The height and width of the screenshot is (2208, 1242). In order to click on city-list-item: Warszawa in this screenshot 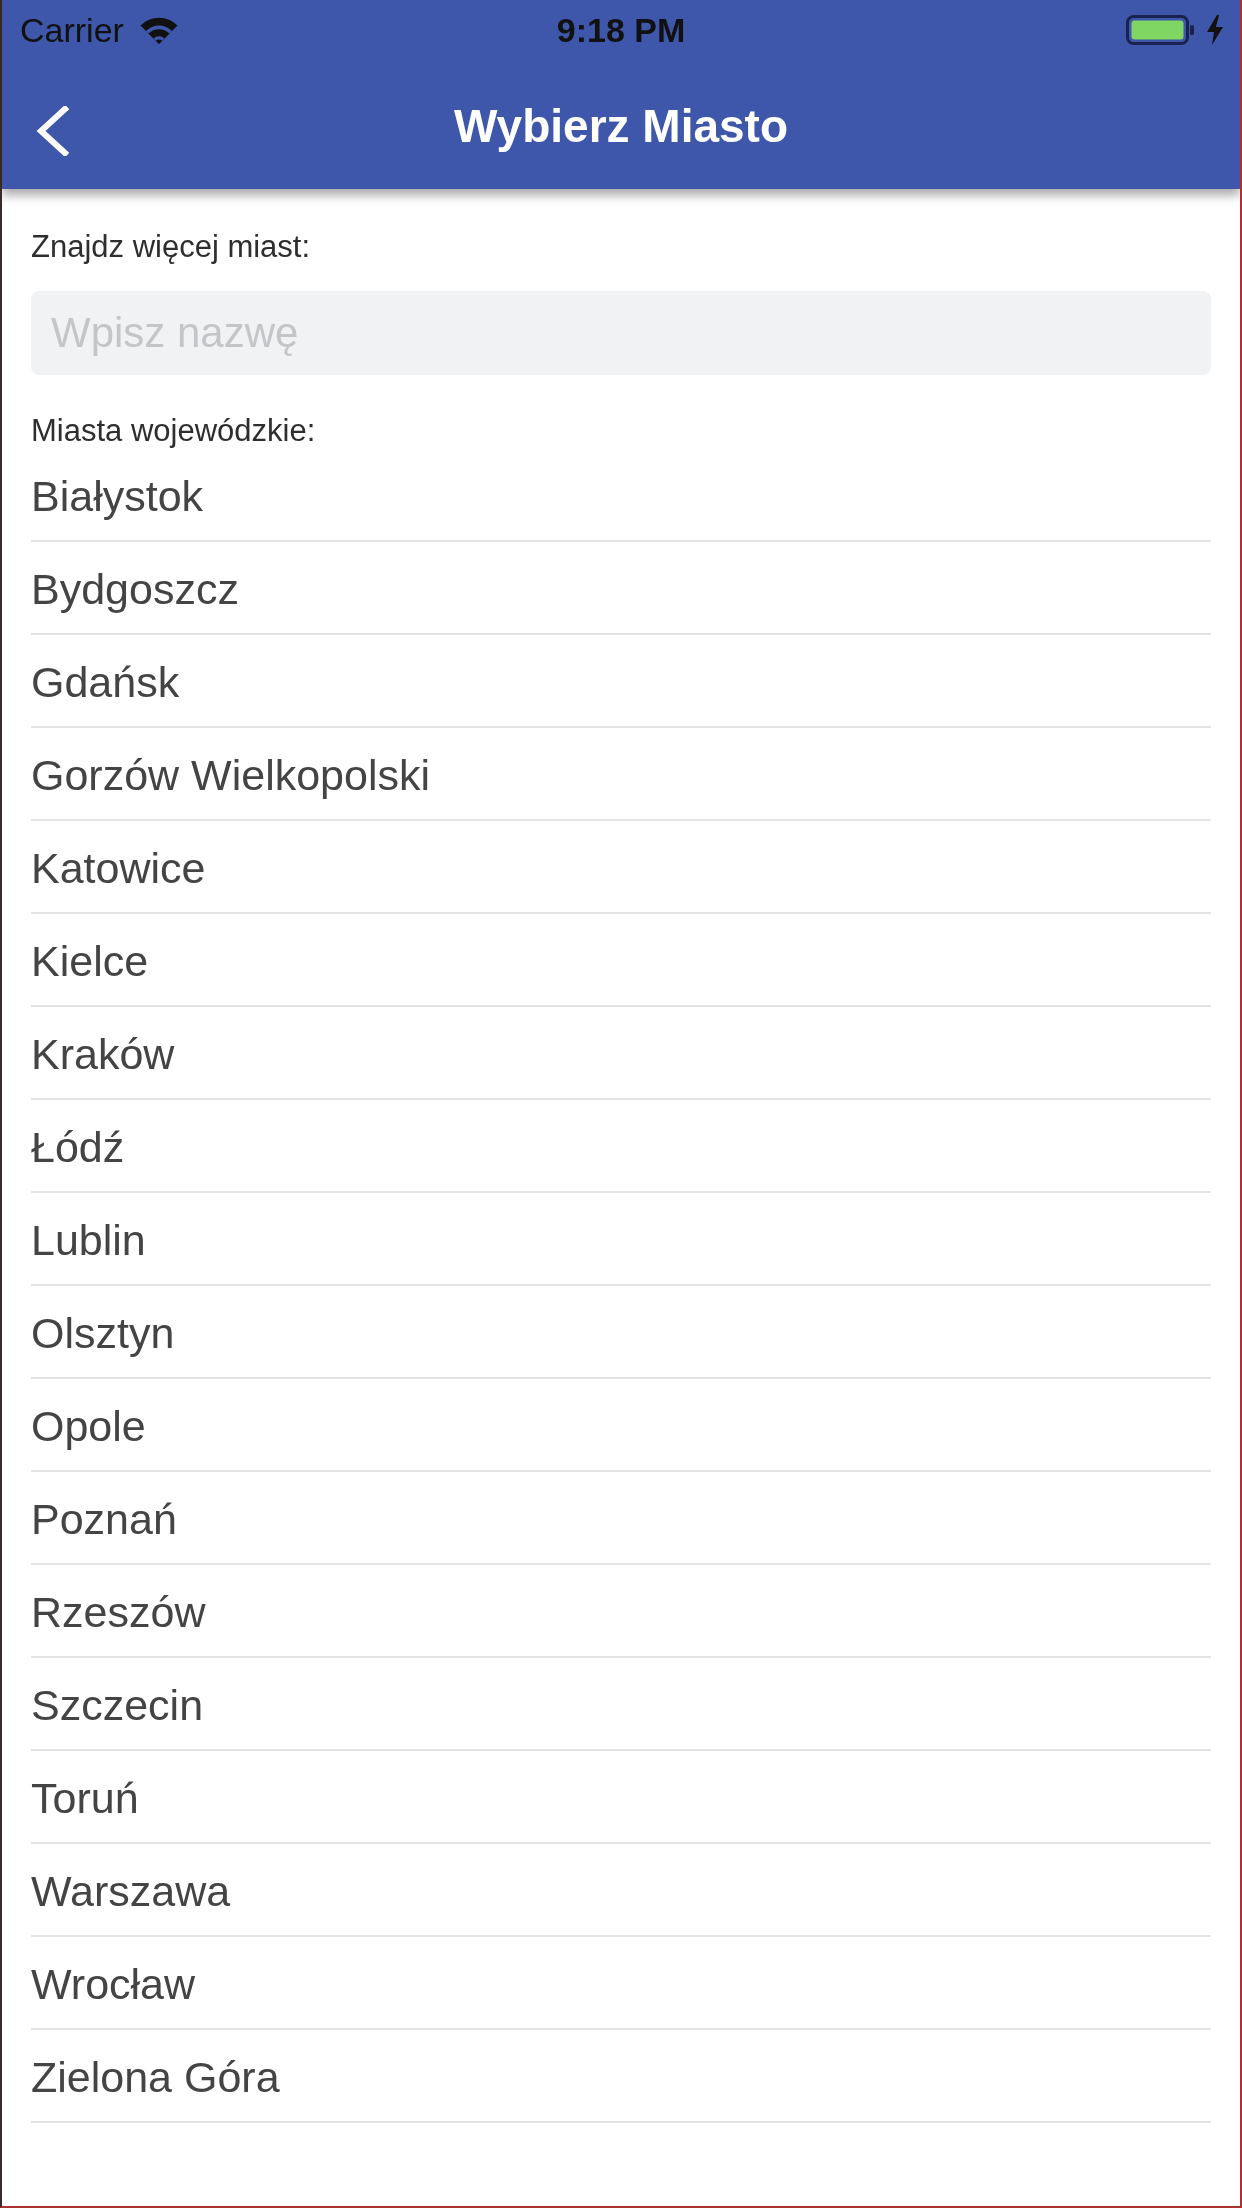, I will do `click(621, 1890)`.